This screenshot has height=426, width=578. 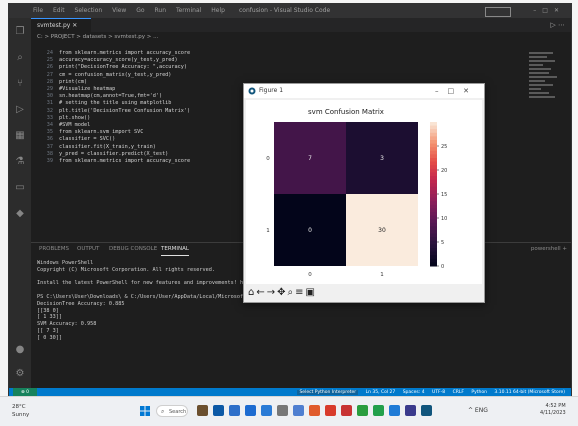 I want to click on figure-window-controls: –□✕, so click(x=456, y=91).